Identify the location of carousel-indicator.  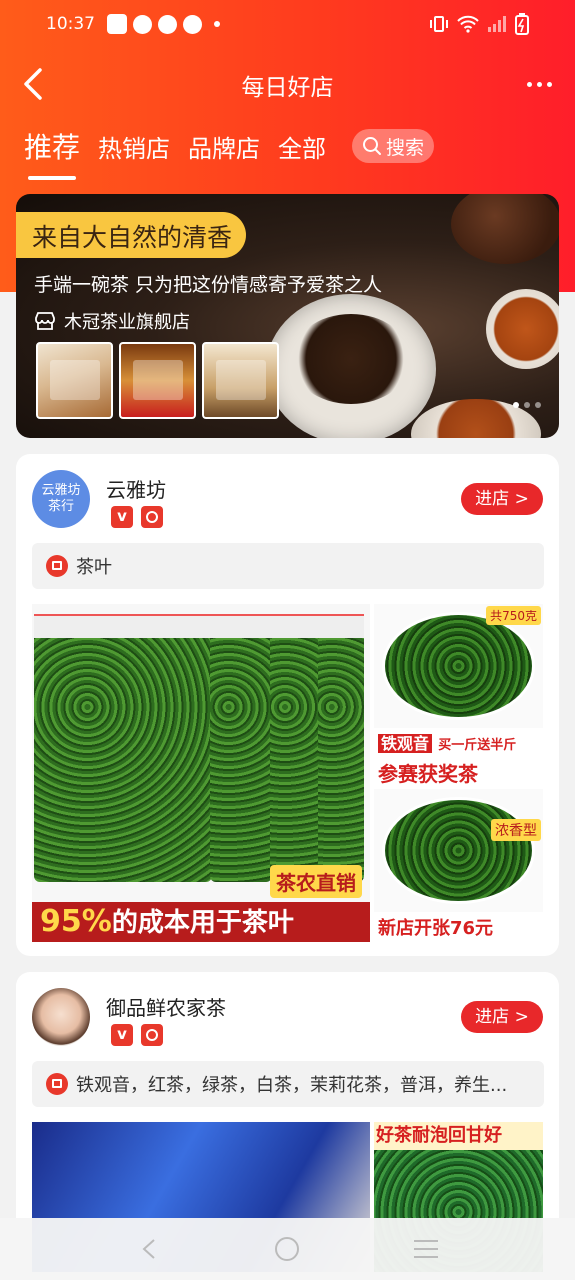
(527, 405).